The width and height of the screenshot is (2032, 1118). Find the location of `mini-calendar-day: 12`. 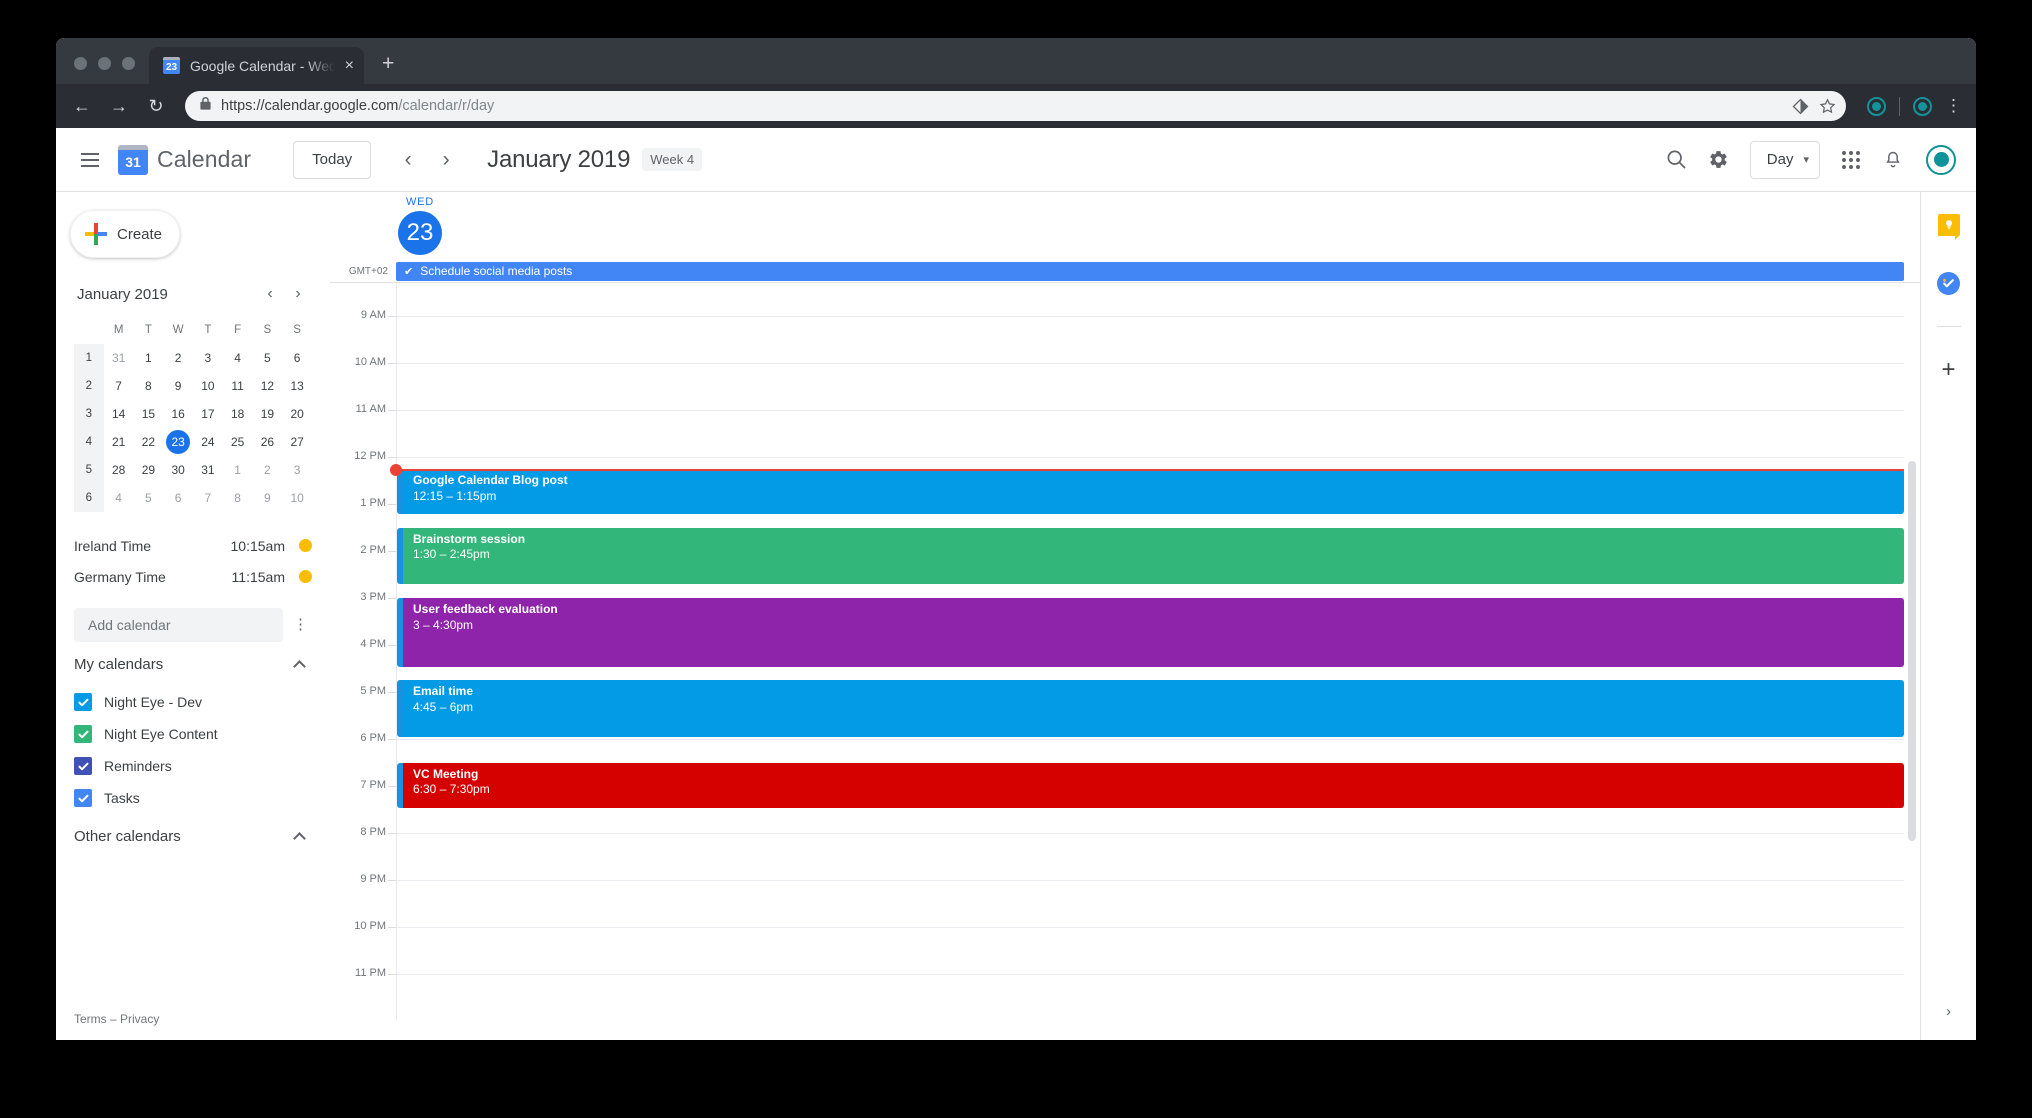

mini-calendar-day: 12 is located at coordinates (268, 386).